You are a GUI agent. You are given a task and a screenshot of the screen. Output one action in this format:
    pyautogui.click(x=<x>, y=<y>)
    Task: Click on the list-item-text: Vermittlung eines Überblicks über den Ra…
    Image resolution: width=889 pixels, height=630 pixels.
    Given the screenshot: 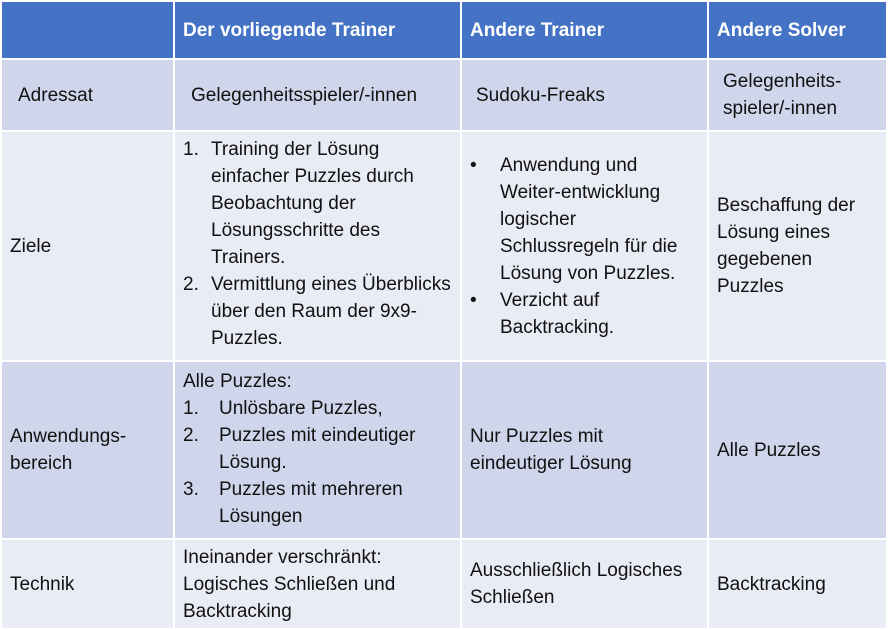 What is the action you would take?
    pyautogui.click(x=331, y=311)
    